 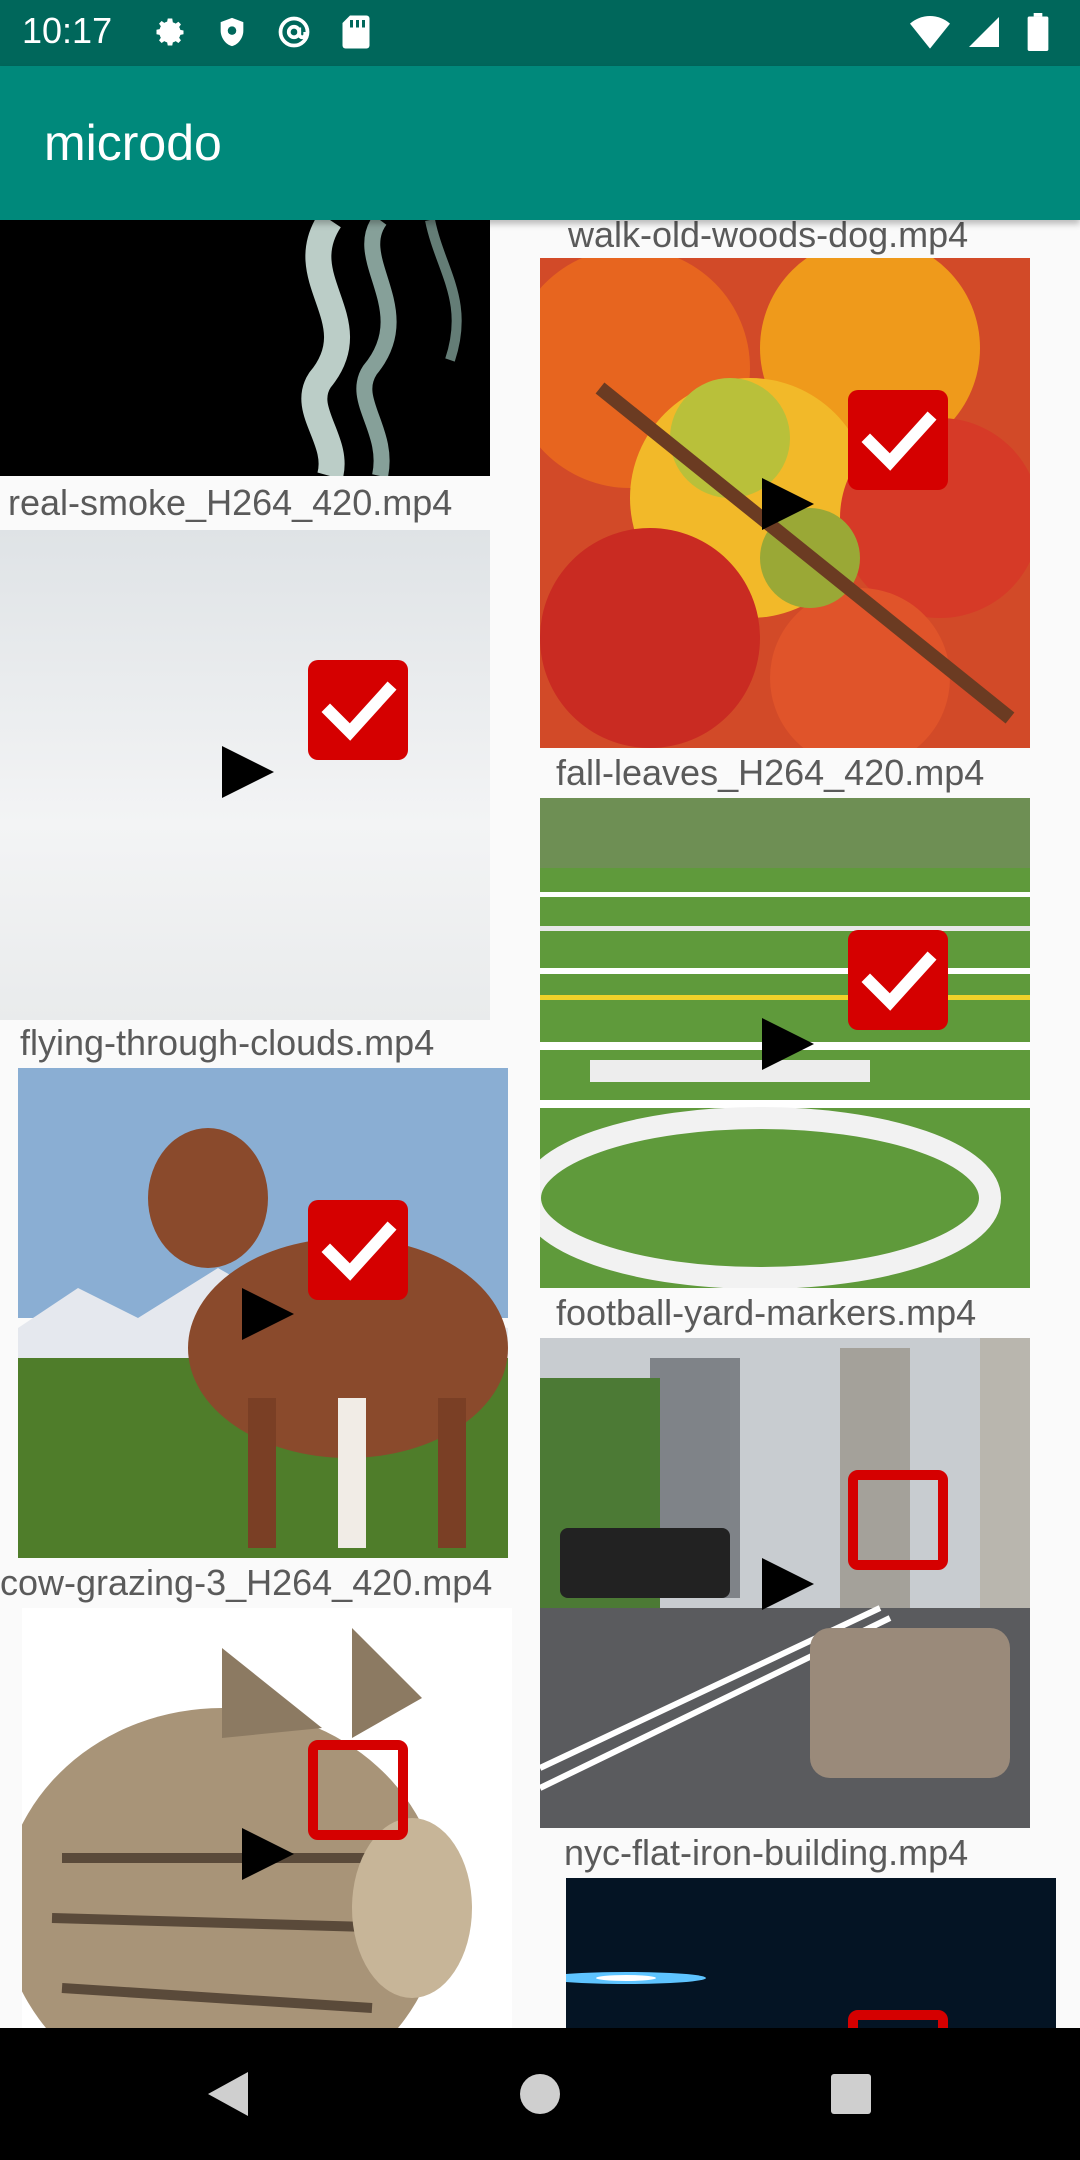 I want to click on navigation-bar, so click(x=540, y=2094).